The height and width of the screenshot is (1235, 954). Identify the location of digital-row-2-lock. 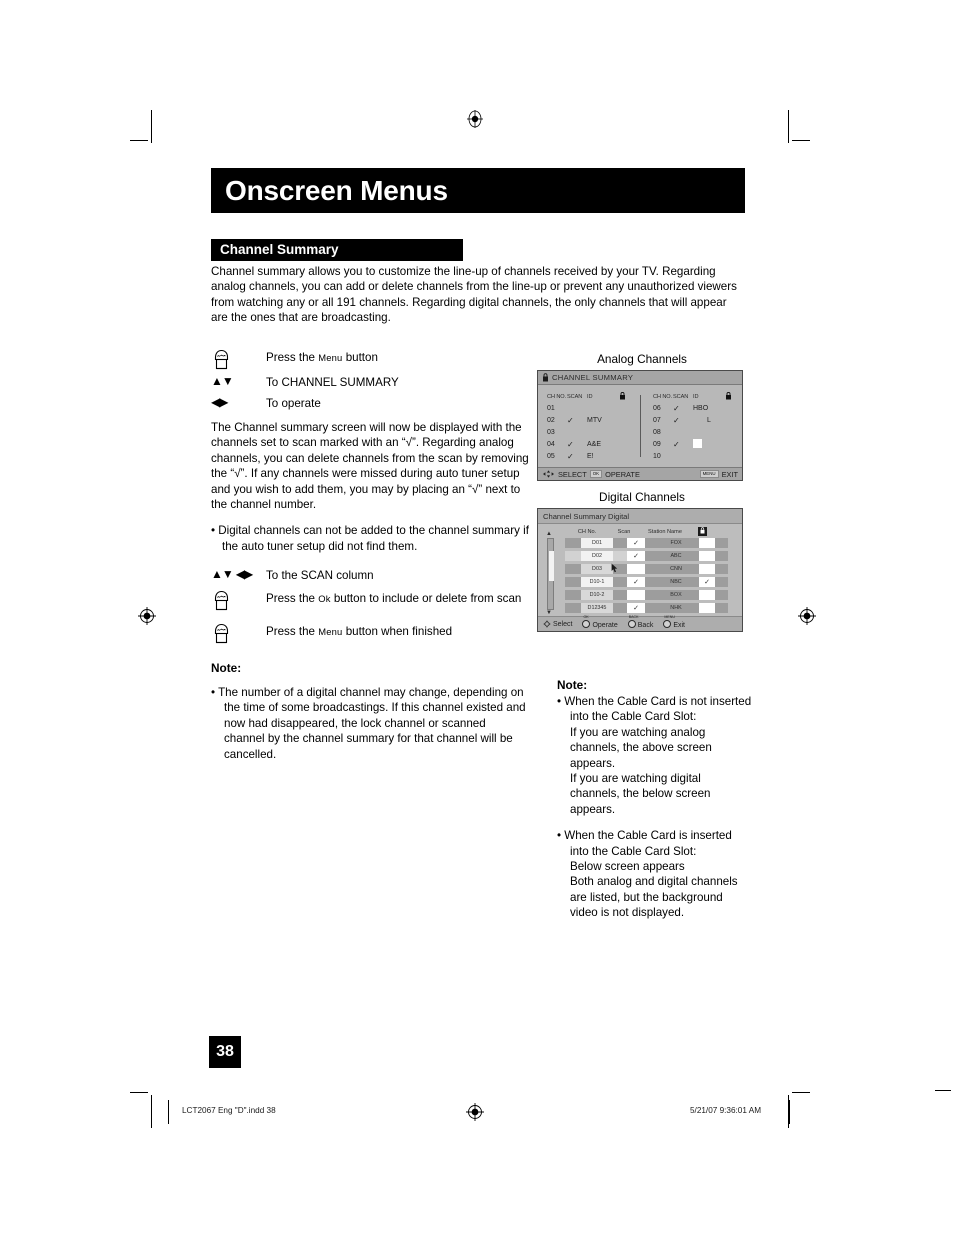
(707, 556).